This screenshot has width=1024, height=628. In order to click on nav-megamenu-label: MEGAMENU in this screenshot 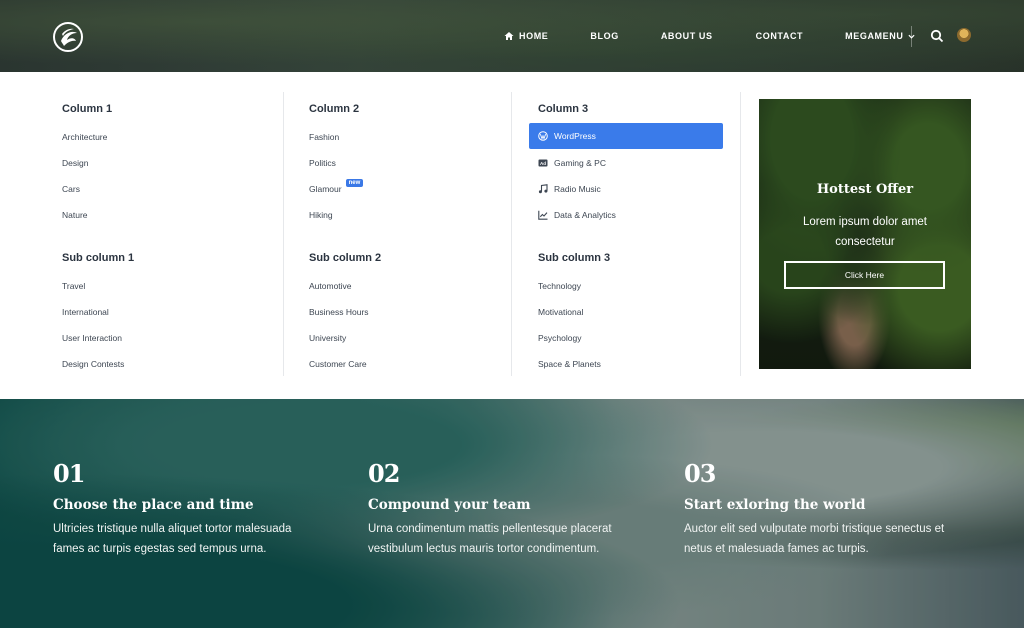, I will do `click(874, 36)`.